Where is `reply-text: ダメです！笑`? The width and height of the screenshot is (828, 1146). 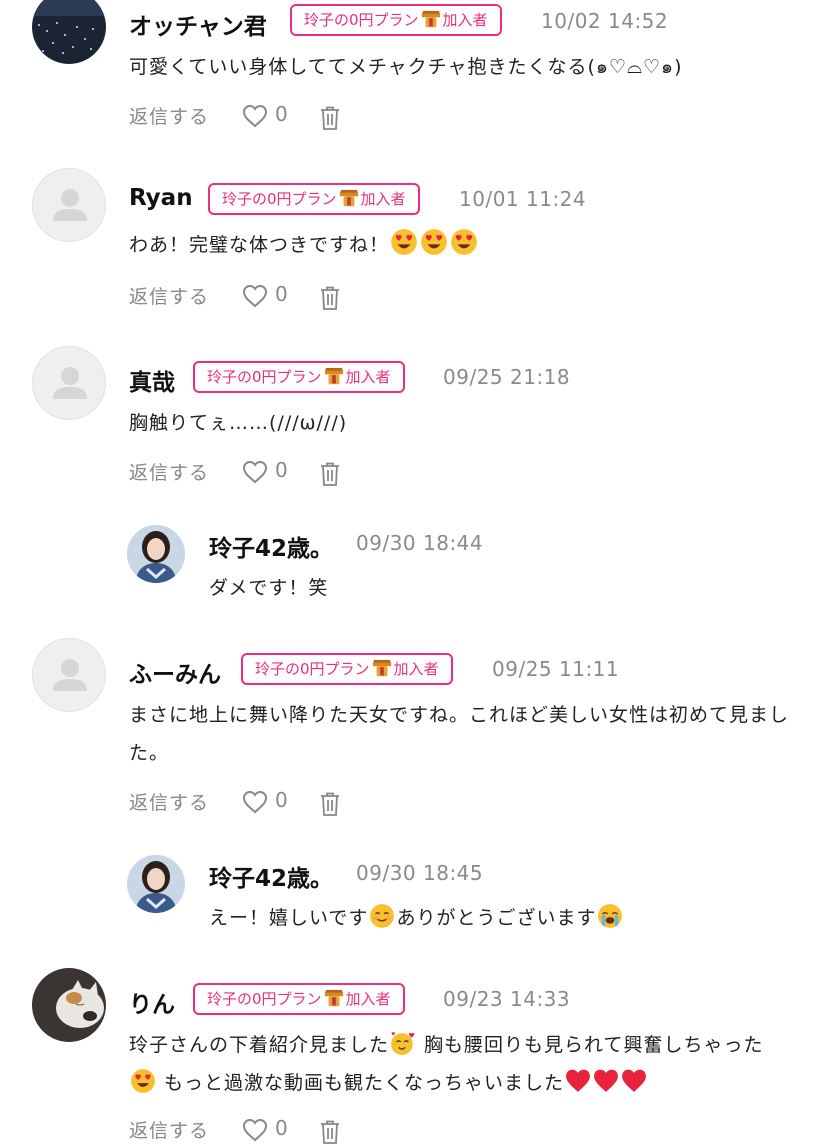 reply-text: ダメです！笑 is located at coordinates (269, 588).